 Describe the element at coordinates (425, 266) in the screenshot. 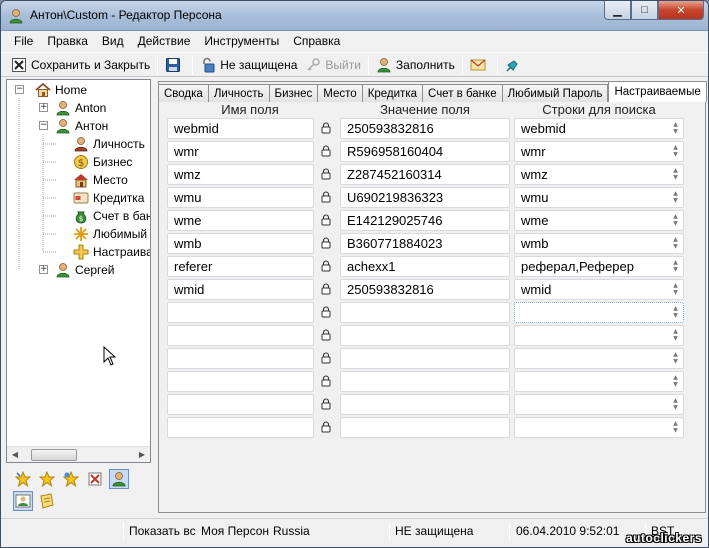

I see `field-value-input: achexx1` at that location.